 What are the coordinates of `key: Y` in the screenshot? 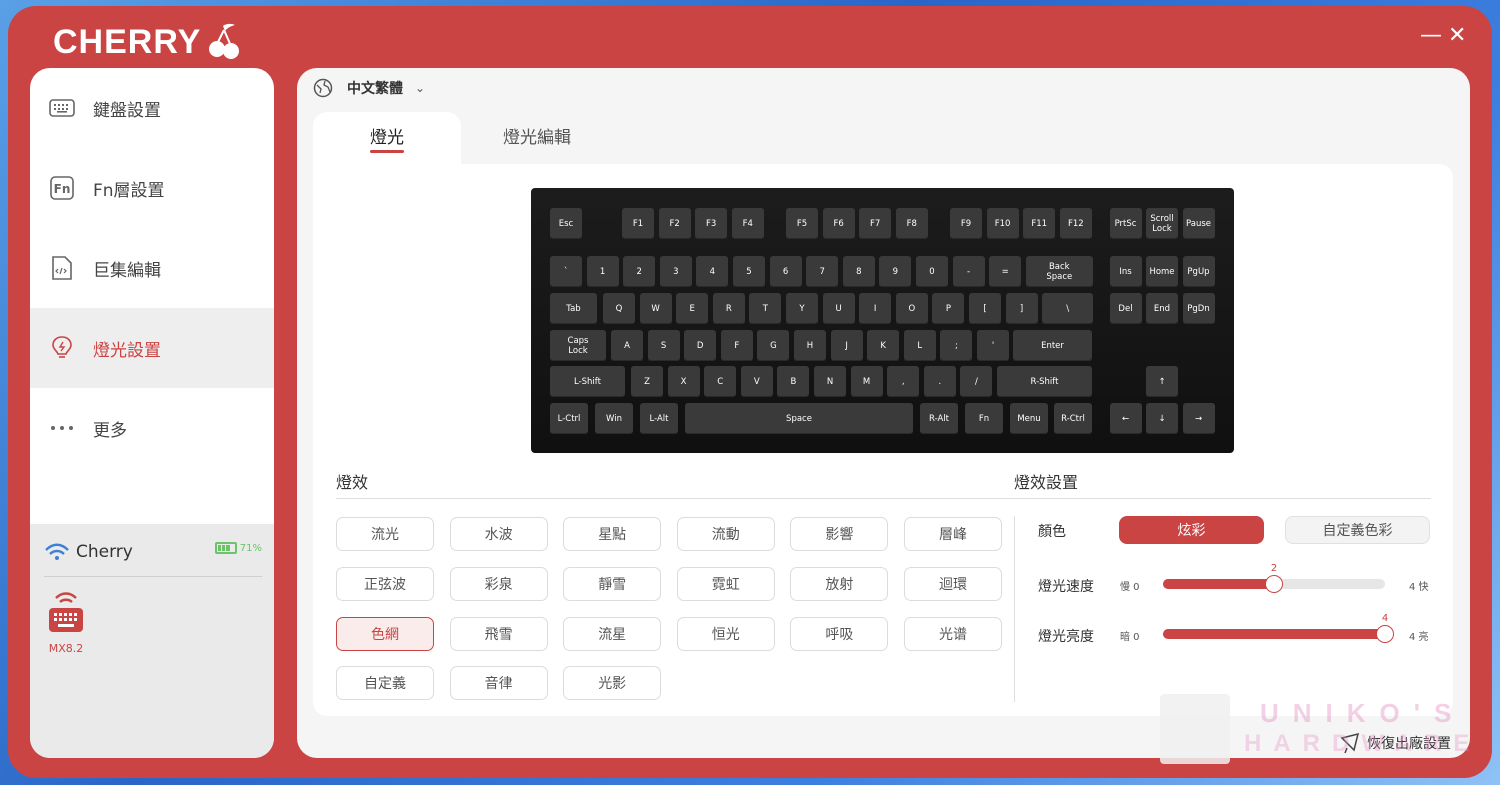 It's located at (802, 308).